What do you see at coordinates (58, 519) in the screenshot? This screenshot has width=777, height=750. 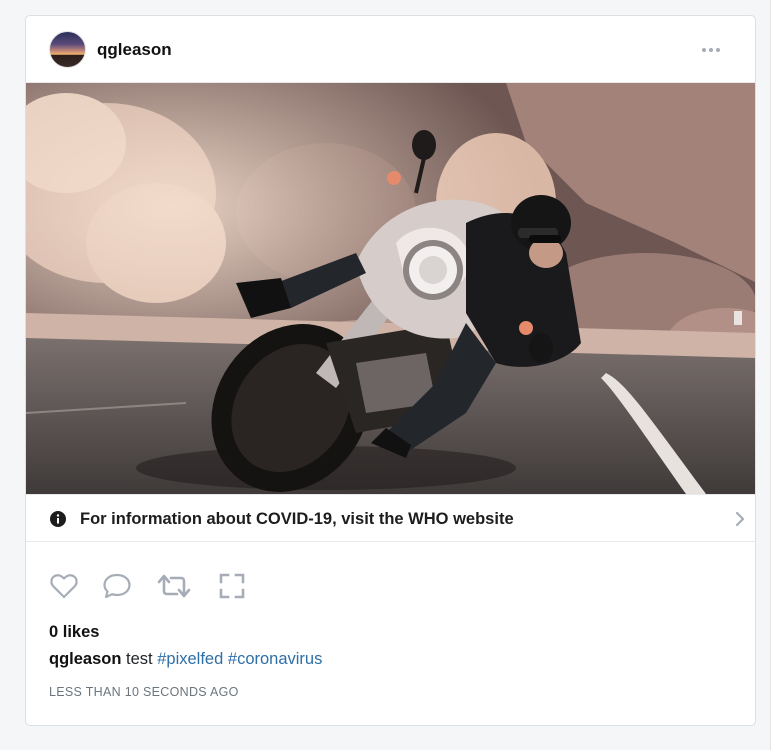 I see `info-circle-icon` at bounding box center [58, 519].